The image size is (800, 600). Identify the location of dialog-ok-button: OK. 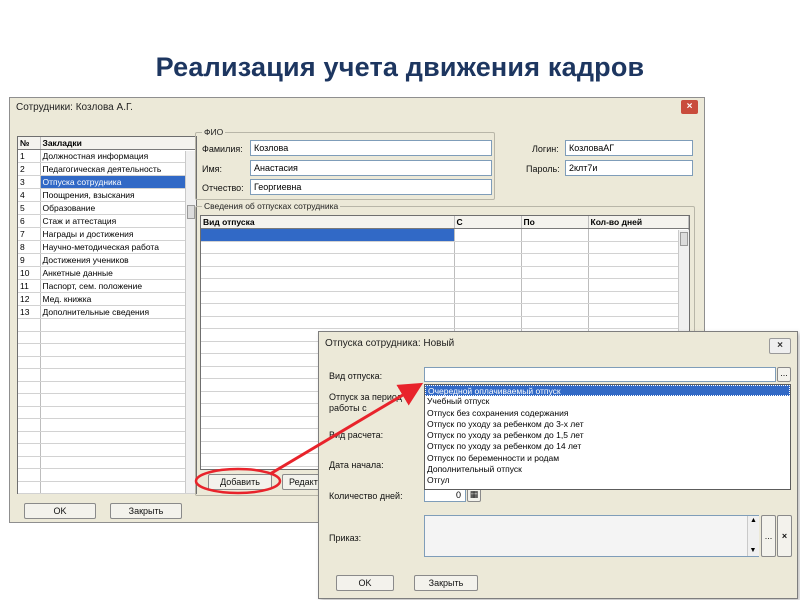
(365, 583).